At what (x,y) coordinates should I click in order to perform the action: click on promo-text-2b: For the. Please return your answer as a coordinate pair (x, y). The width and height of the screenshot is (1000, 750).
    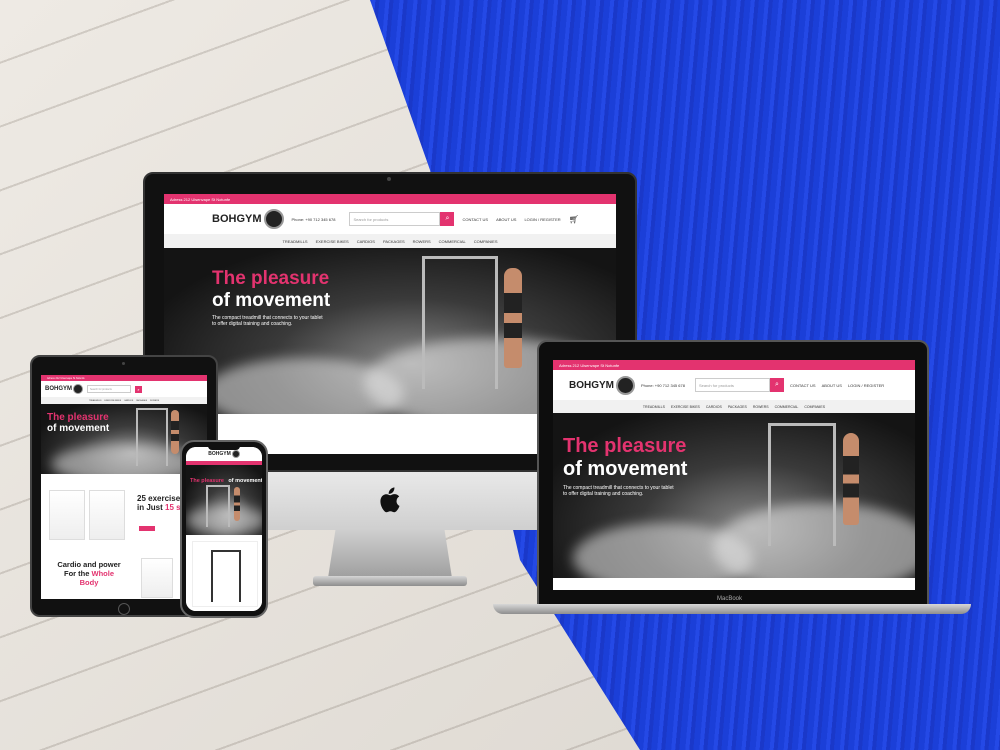
    Looking at the image, I should click on (76, 573).